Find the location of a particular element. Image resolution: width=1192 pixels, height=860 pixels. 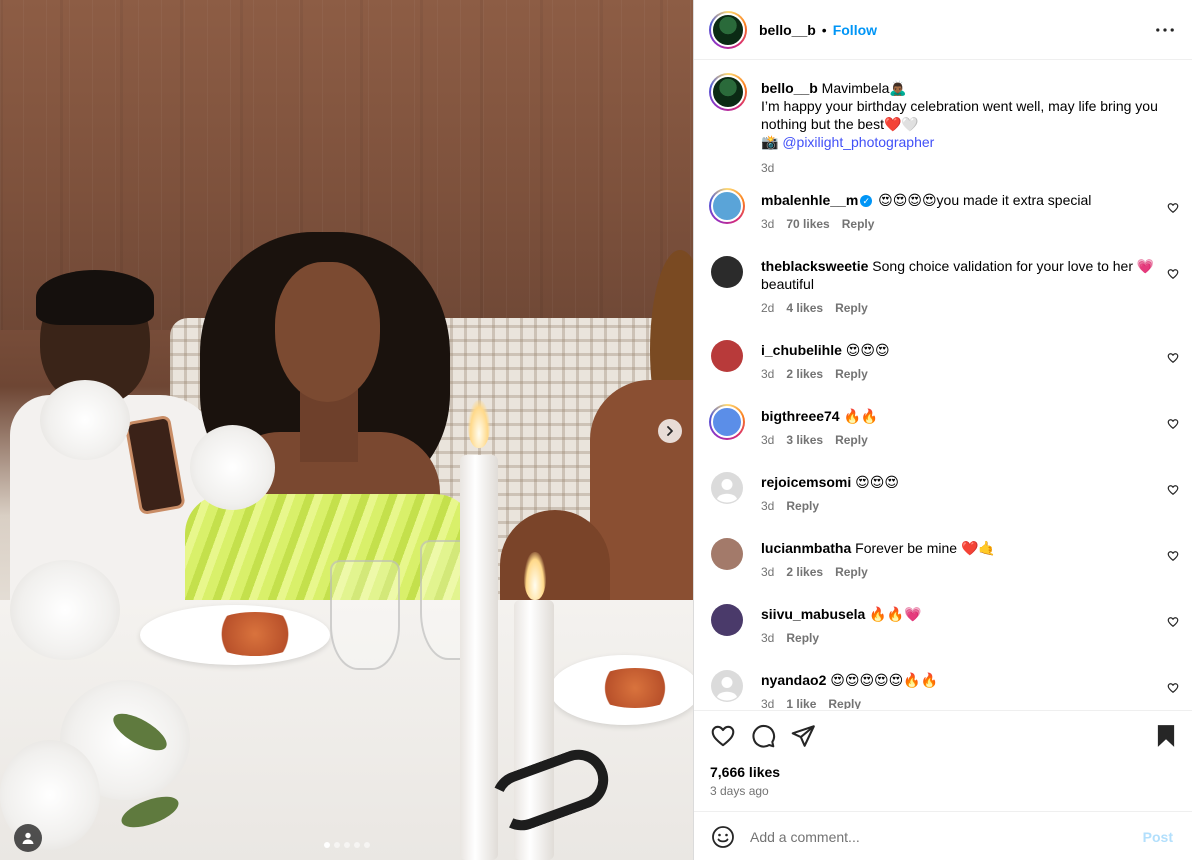

emoji-button is located at coordinates (723, 837).